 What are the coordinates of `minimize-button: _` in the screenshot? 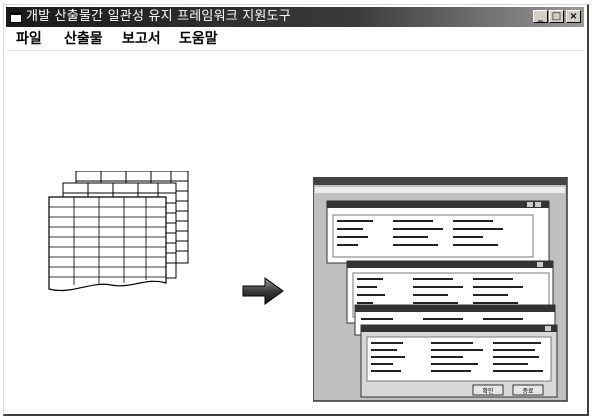 It's located at (540, 16).